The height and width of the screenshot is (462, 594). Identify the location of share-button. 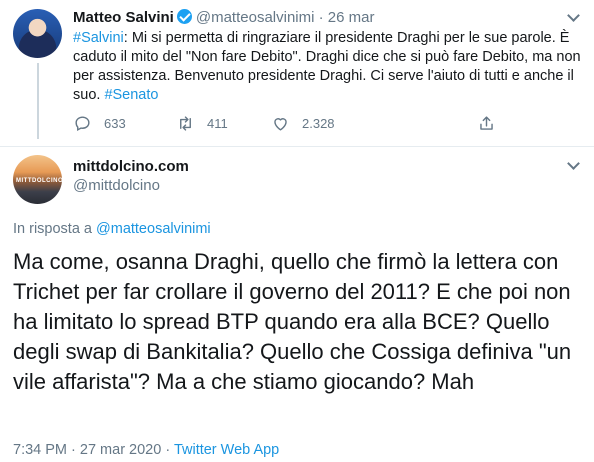
(492, 123).